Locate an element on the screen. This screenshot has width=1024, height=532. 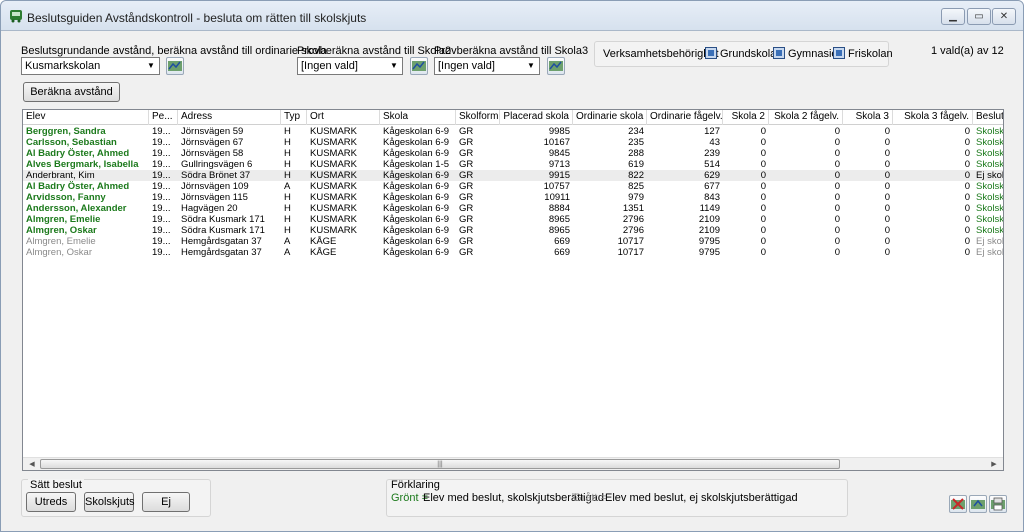
map-button-skola2 is located at coordinates (419, 66).